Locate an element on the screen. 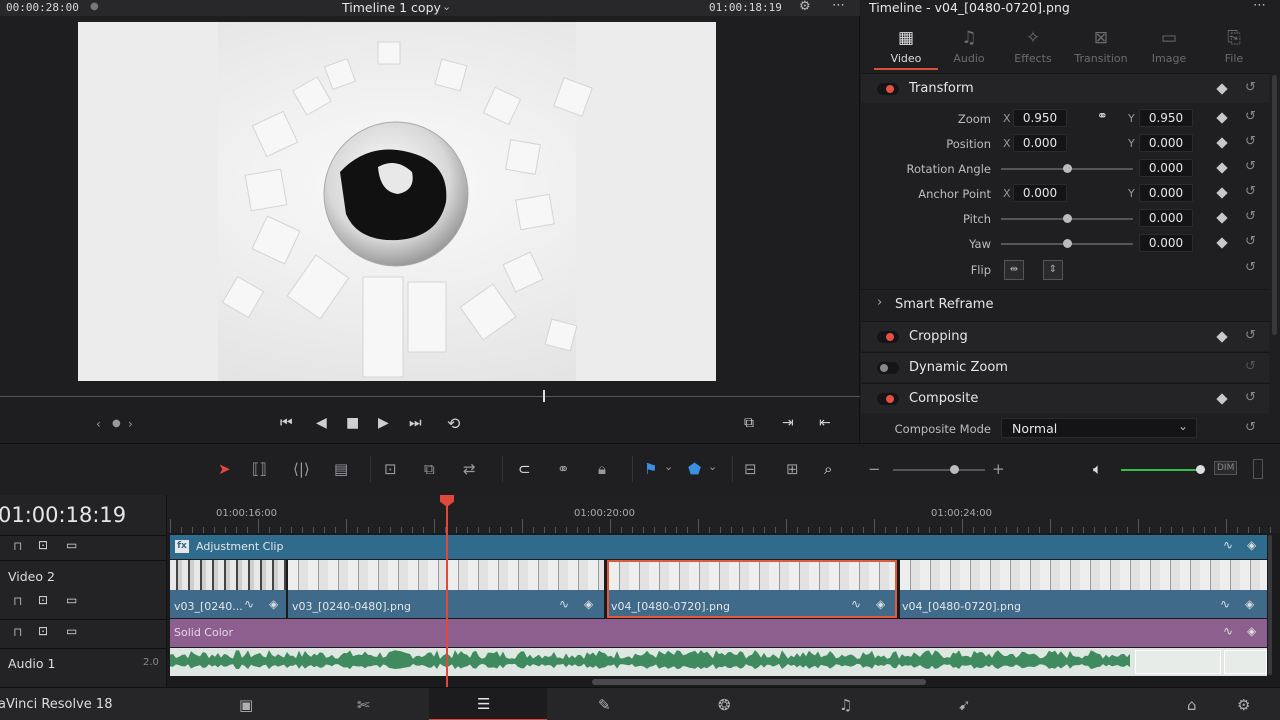 The width and height of the screenshot is (1280, 720). blade-tool-icon: ▤ is located at coordinates (341, 469).